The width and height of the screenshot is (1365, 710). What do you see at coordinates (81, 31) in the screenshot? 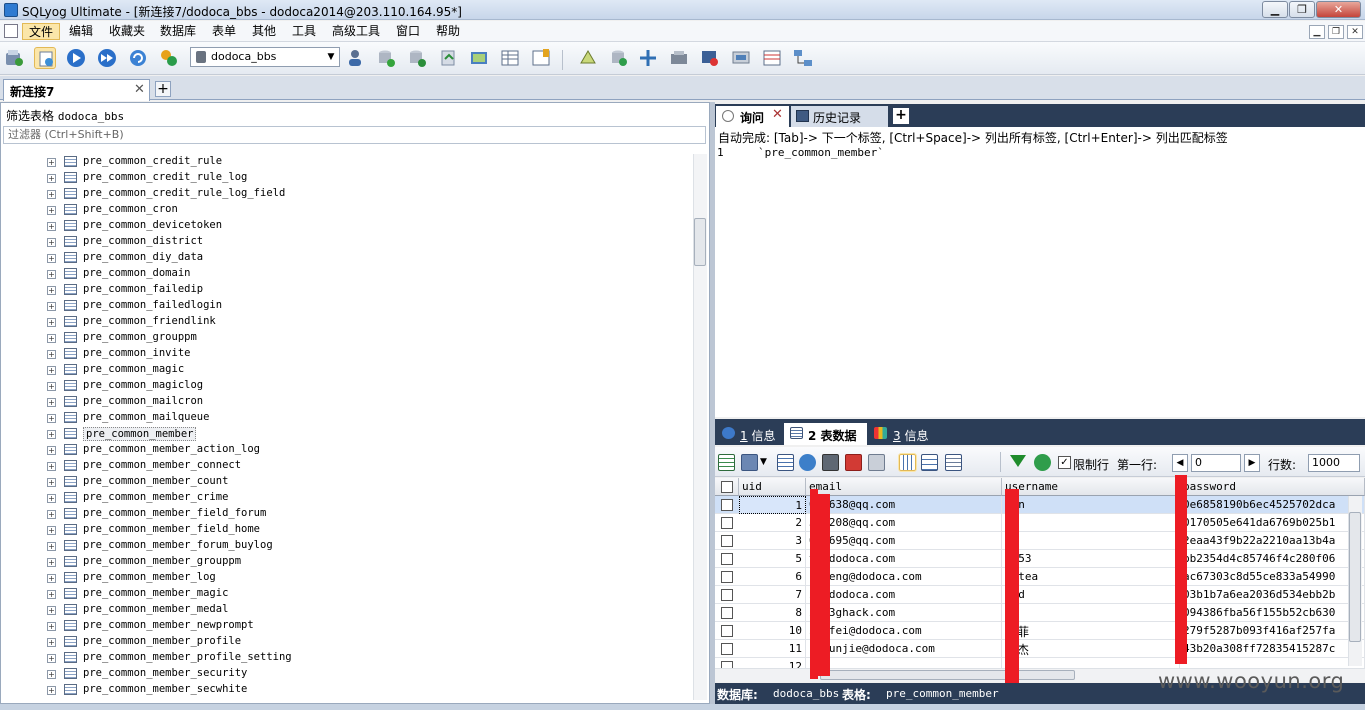
I see `menu-edit: 编辑` at bounding box center [81, 31].